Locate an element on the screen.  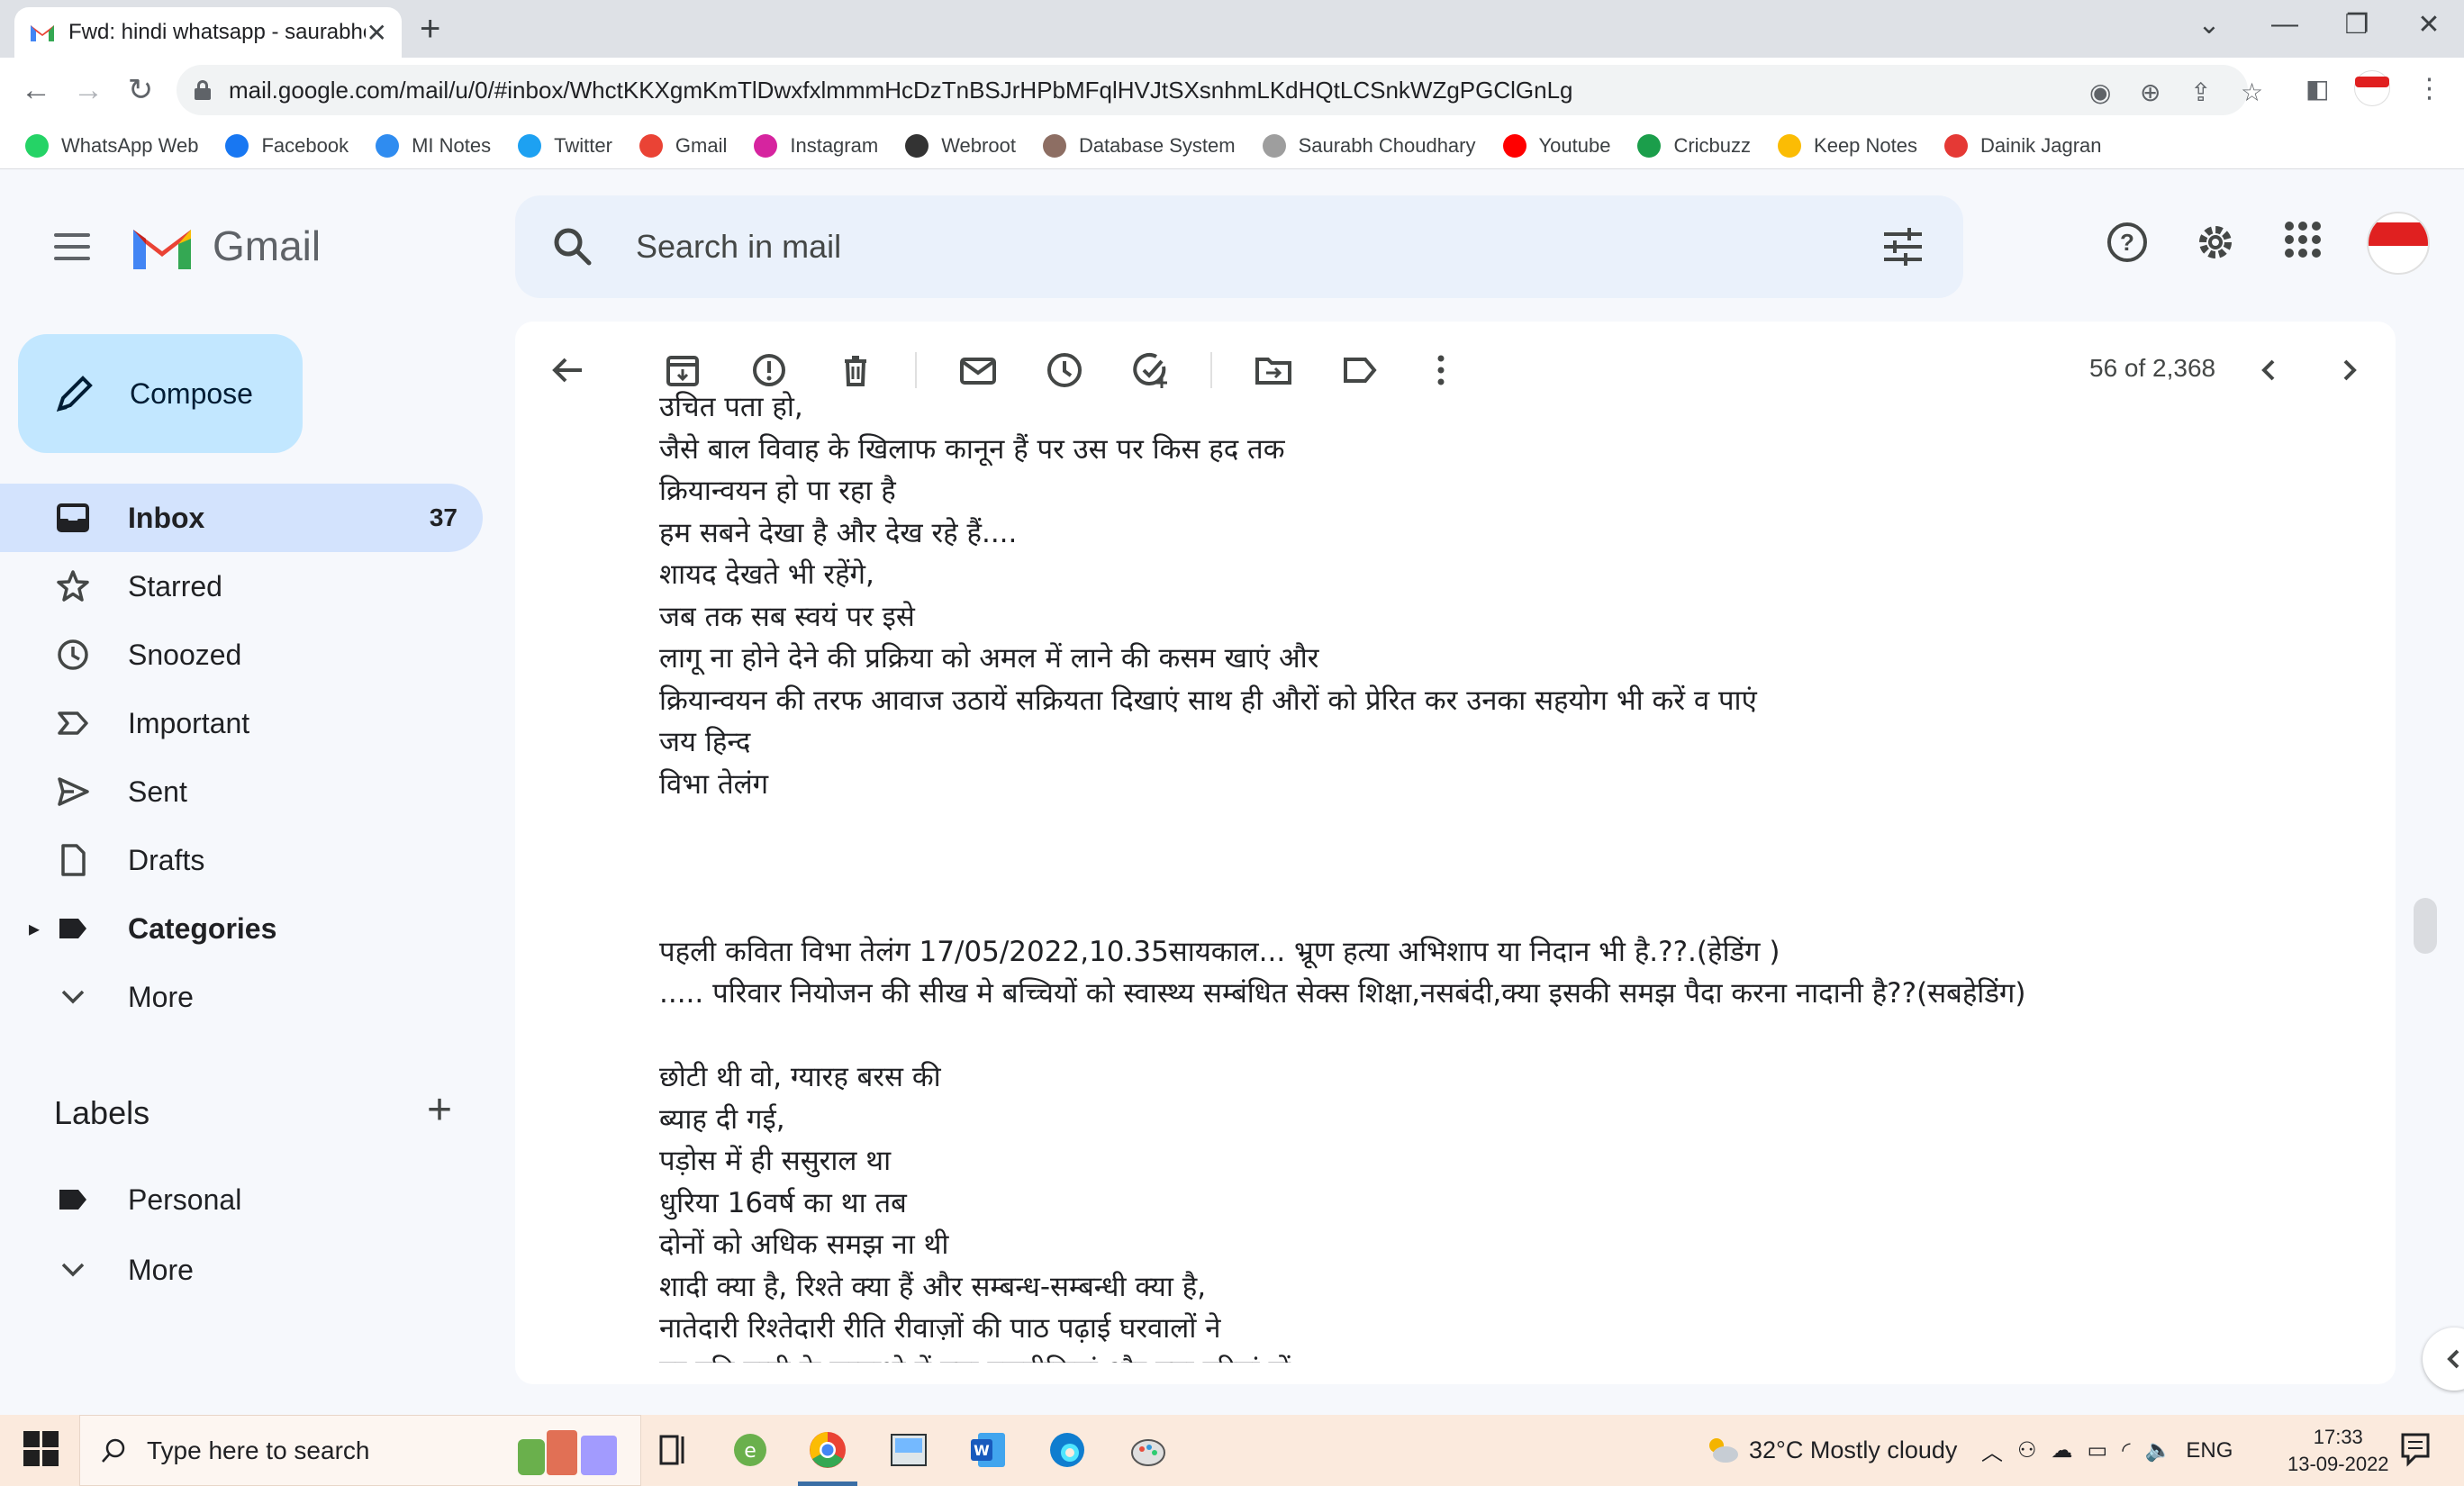
search-options-icon is located at coordinates (1903, 246).